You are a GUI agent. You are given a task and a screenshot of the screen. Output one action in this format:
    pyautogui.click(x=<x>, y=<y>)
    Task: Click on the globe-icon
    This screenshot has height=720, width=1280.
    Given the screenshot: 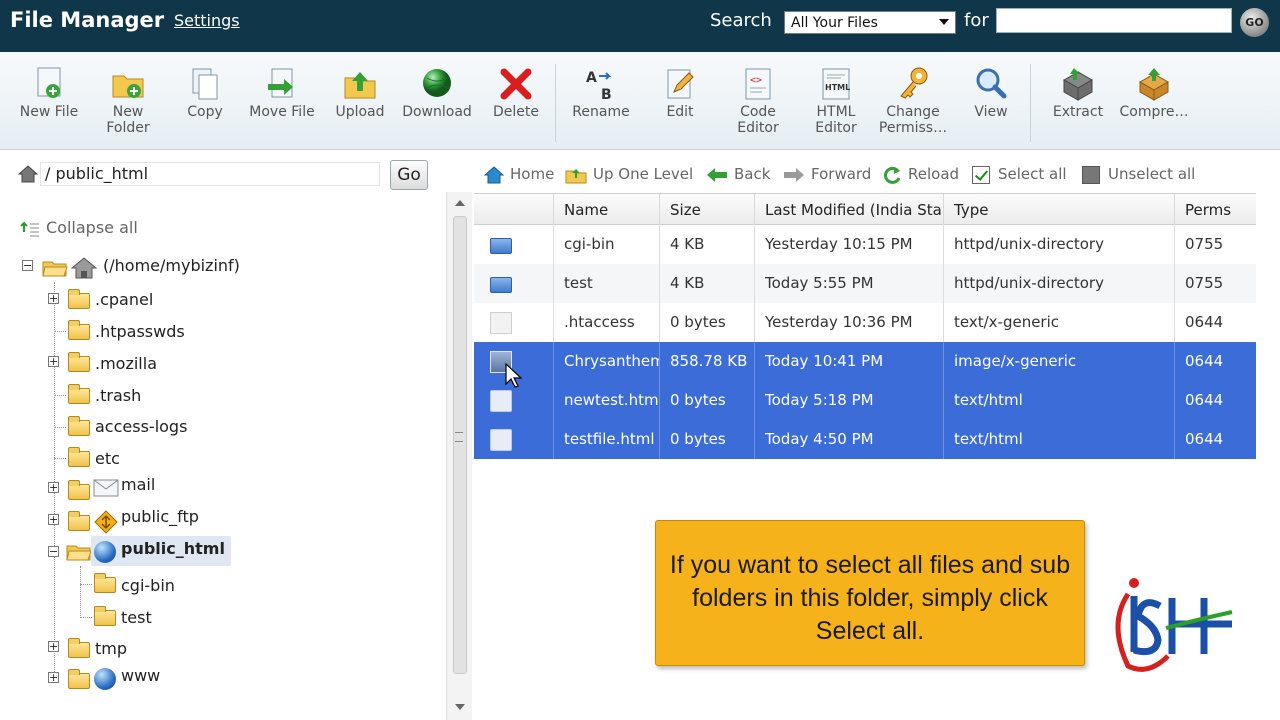 What is the action you would take?
    pyautogui.click(x=105, y=552)
    